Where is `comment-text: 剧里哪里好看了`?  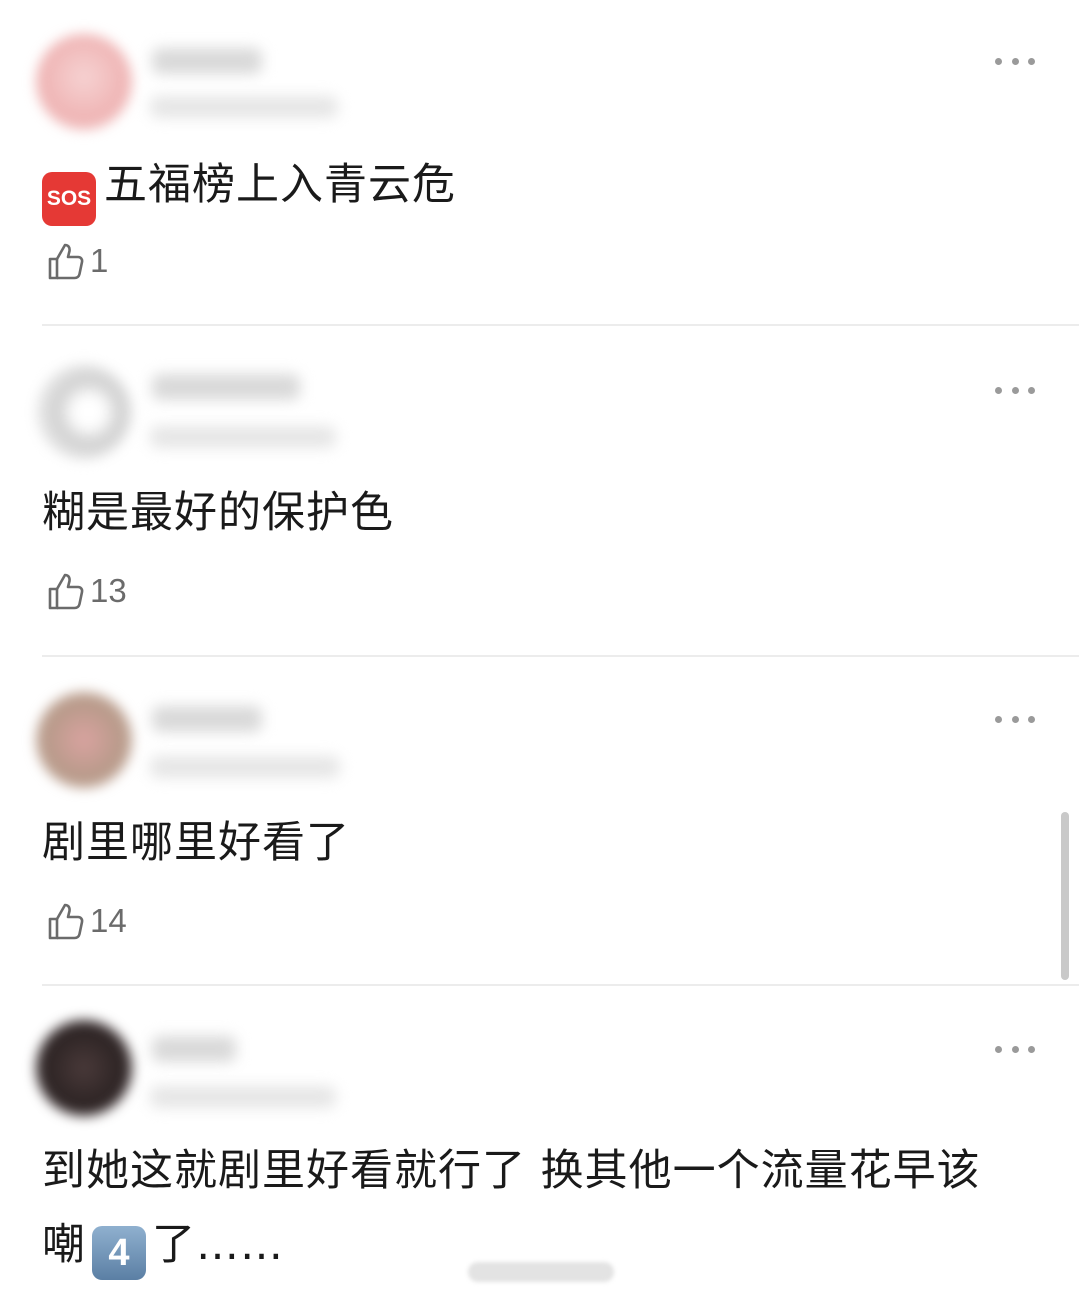
comment-text: 剧里哪里好看了 is located at coordinates (196, 843).